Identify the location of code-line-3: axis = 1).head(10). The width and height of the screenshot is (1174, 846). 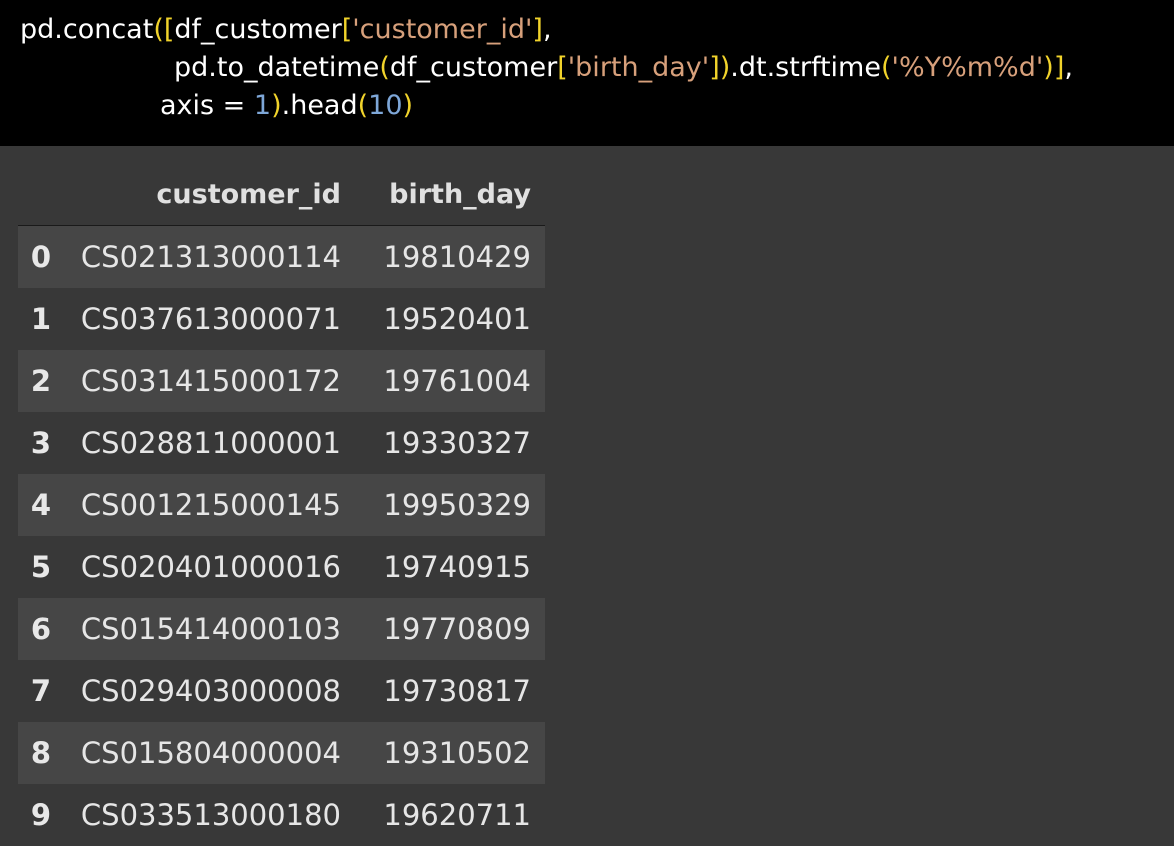
(286, 106).